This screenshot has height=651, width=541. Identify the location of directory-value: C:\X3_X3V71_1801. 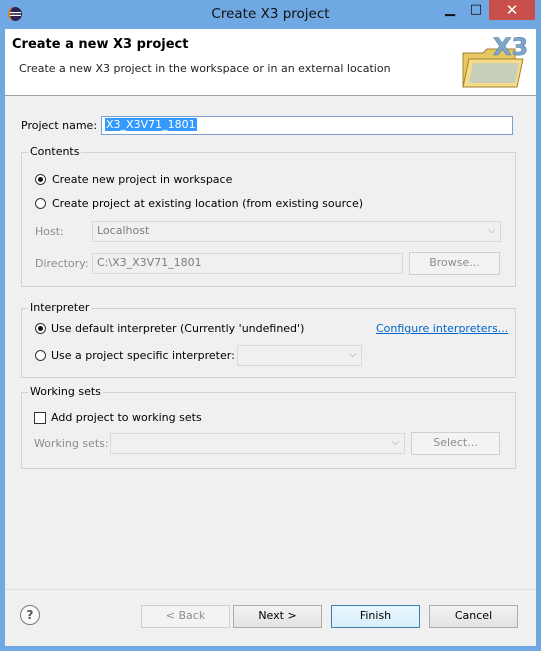
(149, 262).